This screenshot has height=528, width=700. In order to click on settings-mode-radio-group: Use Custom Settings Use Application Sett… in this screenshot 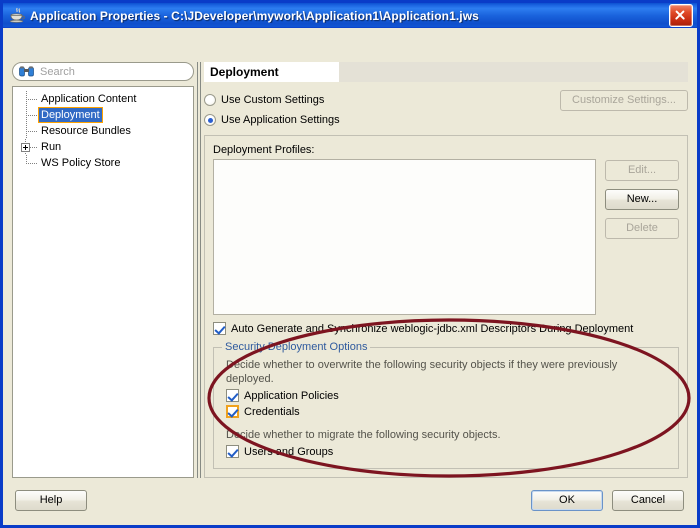, I will do `click(272, 110)`.